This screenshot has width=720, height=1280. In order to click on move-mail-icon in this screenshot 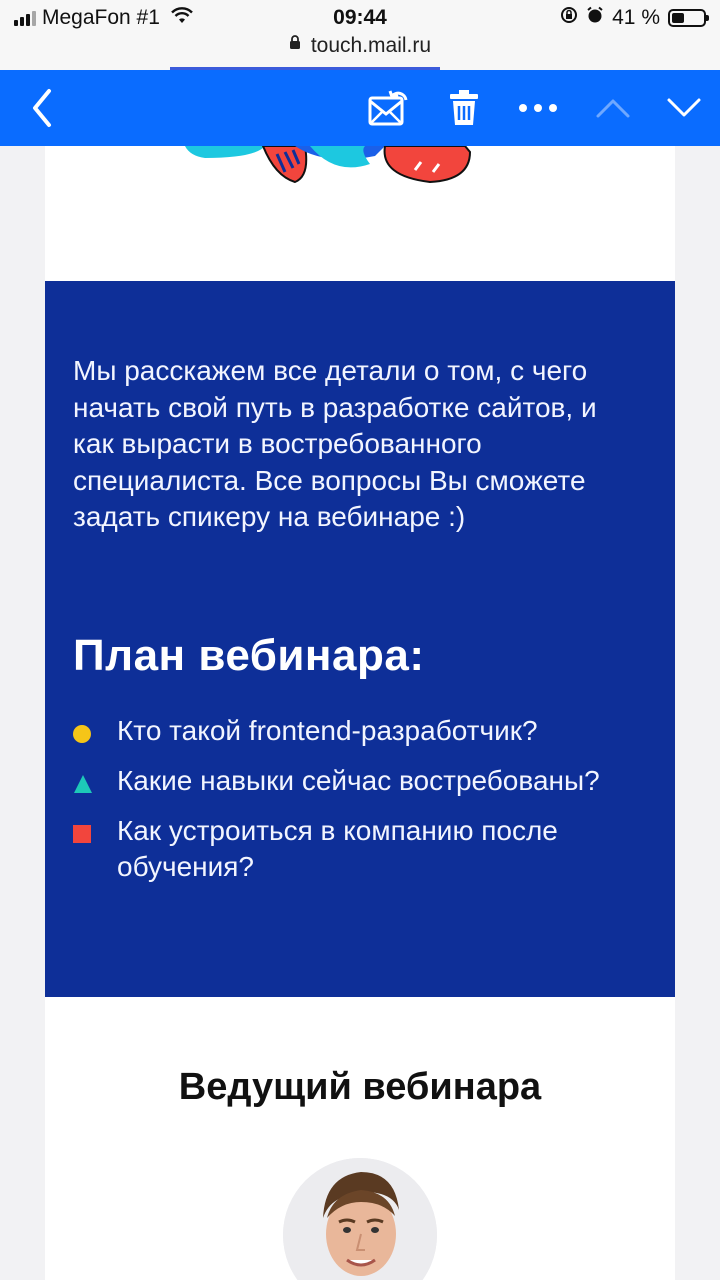, I will do `click(388, 108)`.